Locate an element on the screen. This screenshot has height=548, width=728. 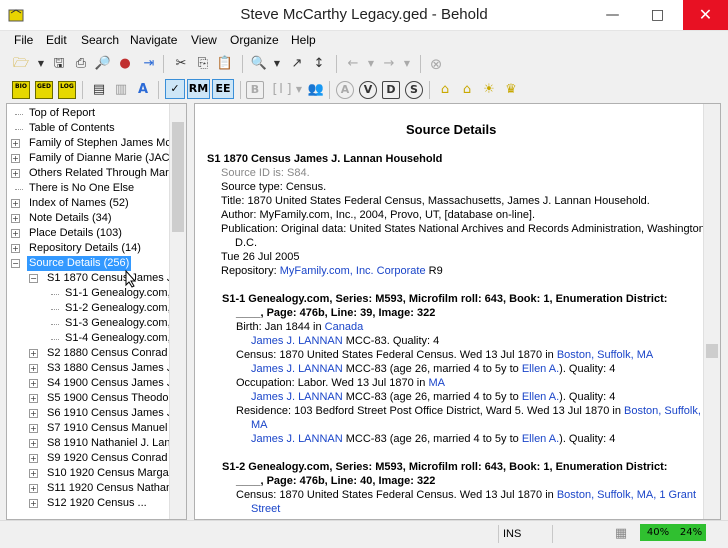
menu-help: Help is located at coordinates (303, 40).